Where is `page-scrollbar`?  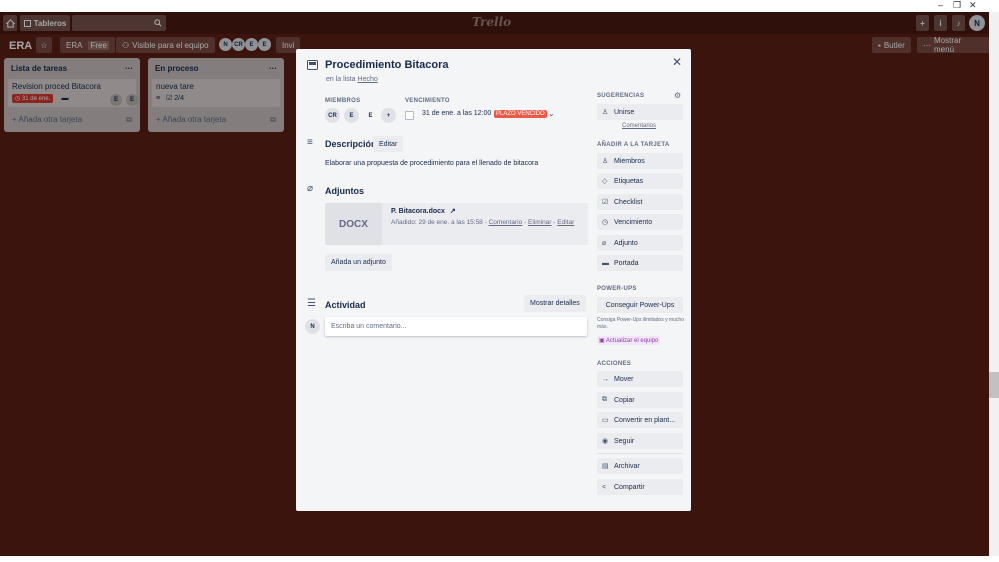 page-scrollbar is located at coordinates (994, 284).